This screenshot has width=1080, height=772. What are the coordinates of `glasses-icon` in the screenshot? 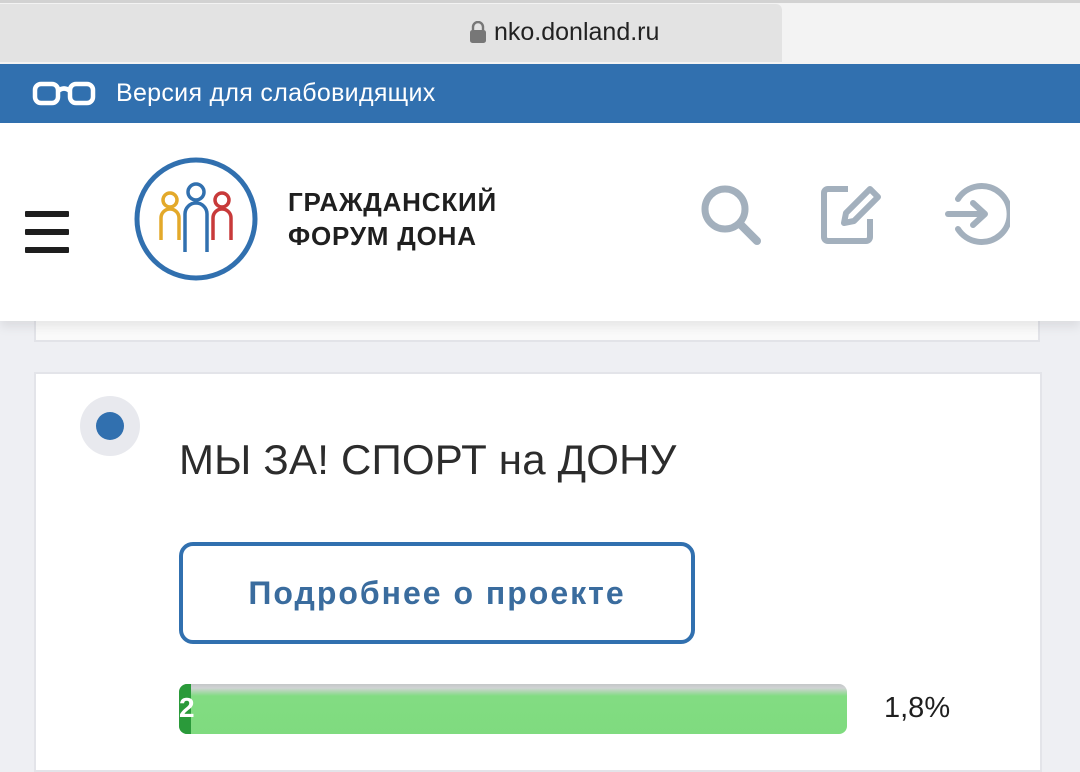 It's located at (64, 93).